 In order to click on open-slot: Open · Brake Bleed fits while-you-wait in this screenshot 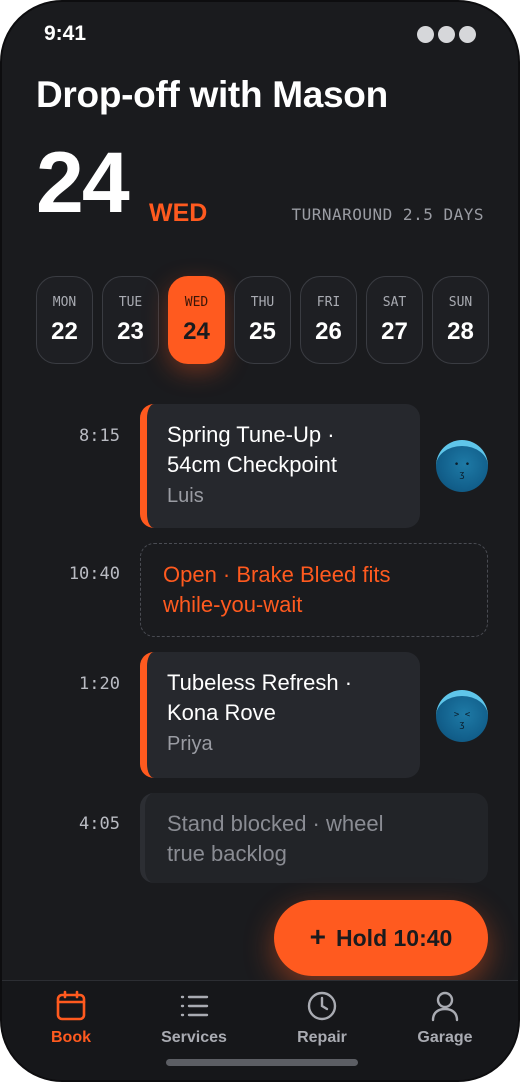, I will do `click(314, 590)`.